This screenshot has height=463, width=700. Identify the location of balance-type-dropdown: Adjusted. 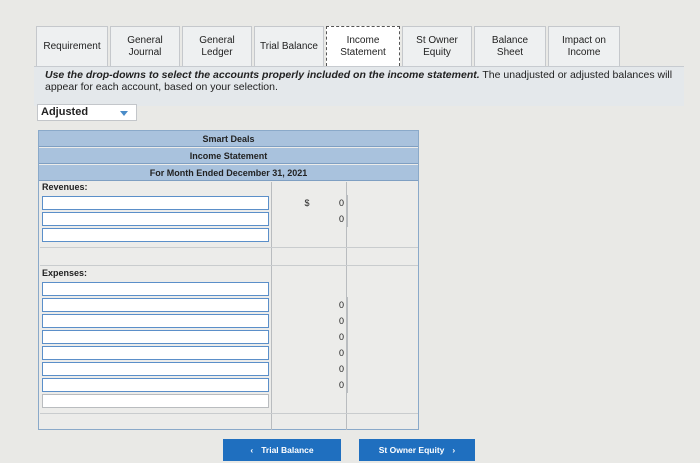
(87, 112).